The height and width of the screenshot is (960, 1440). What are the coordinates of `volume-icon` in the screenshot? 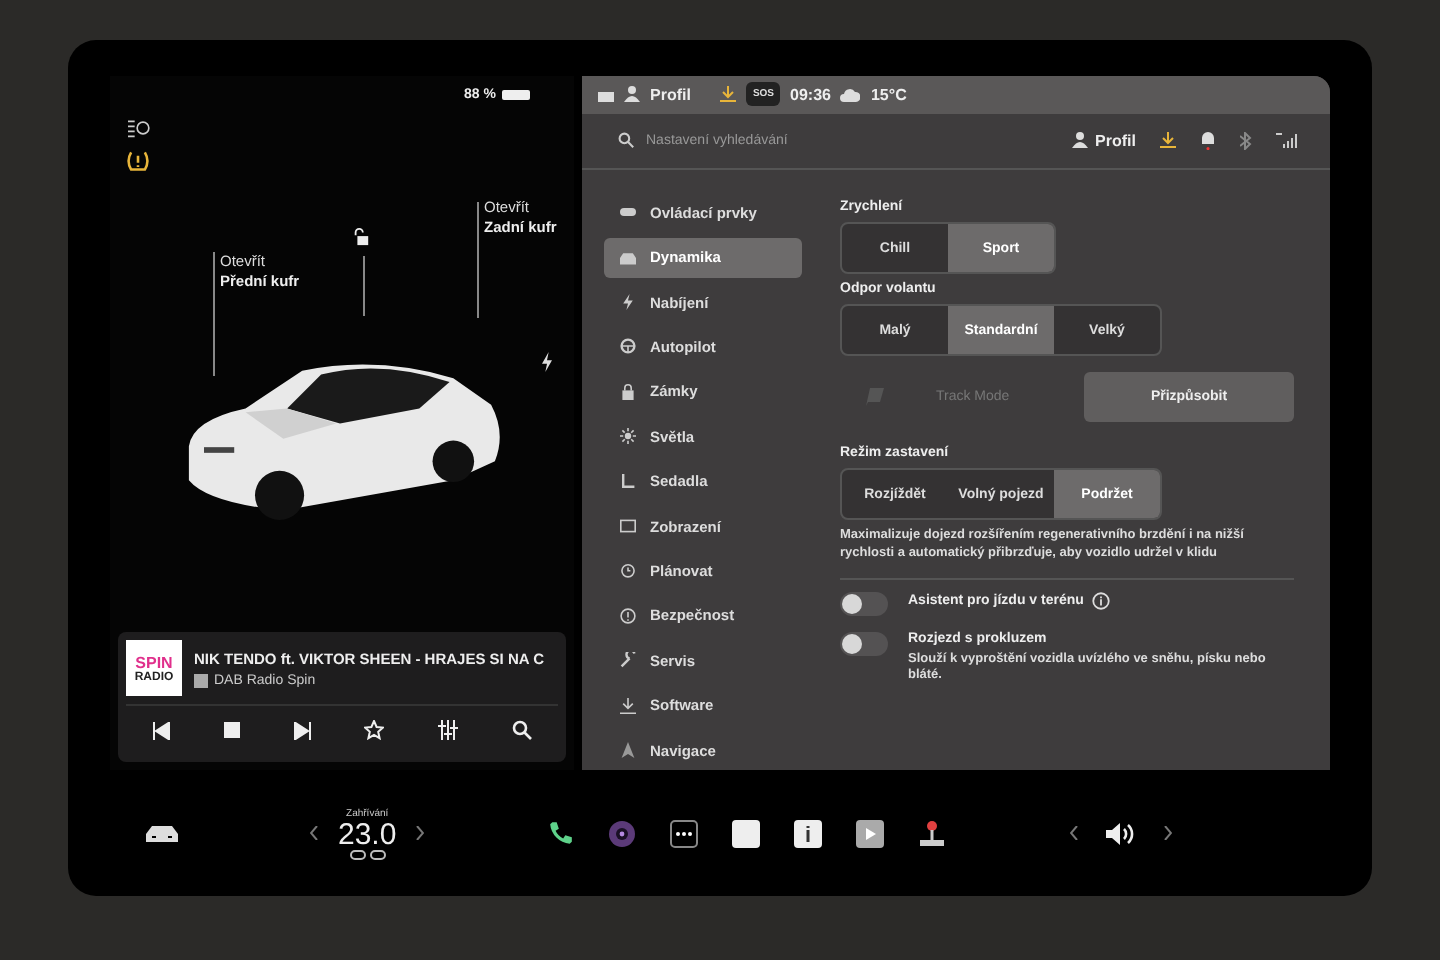 It's located at (1121, 833).